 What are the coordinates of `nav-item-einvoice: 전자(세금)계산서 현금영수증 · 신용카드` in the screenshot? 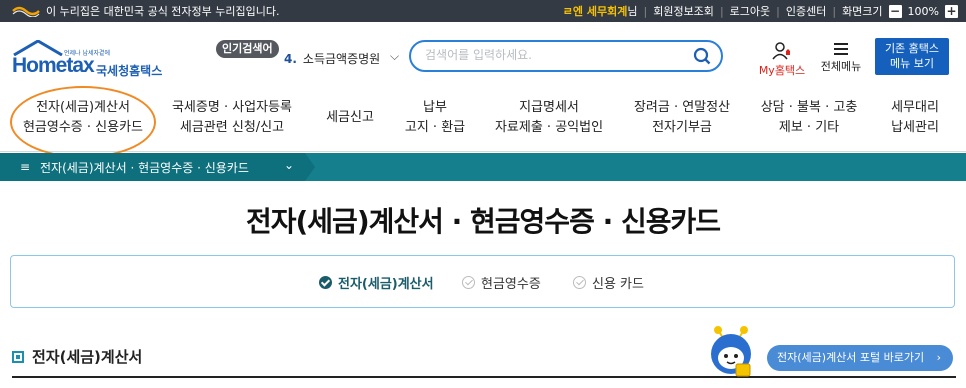 It's located at (83, 118).